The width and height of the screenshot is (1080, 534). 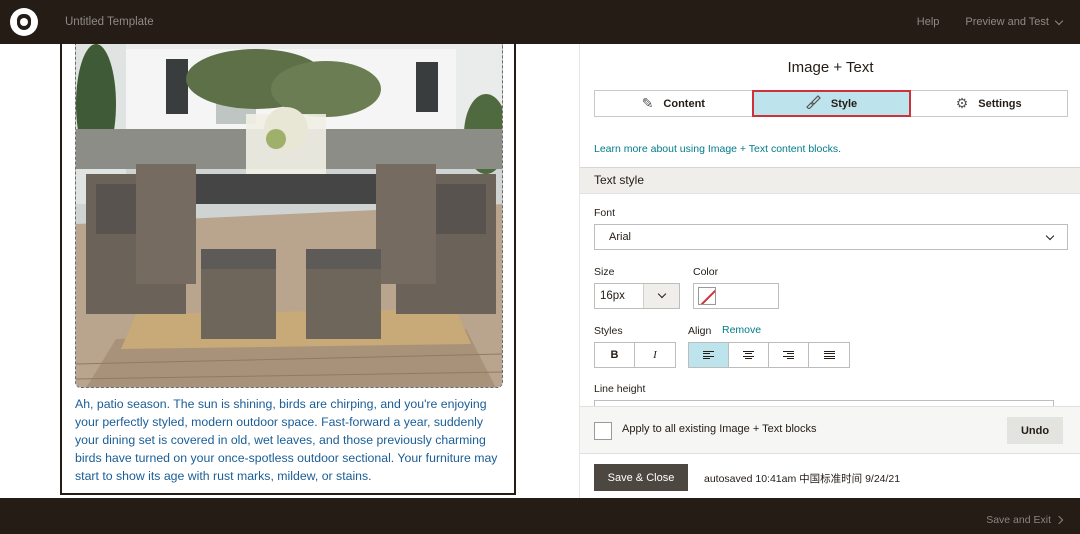 What do you see at coordinates (612, 296) in the screenshot?
I see `font-size-value: 16px` at bounding box center [612, 296].